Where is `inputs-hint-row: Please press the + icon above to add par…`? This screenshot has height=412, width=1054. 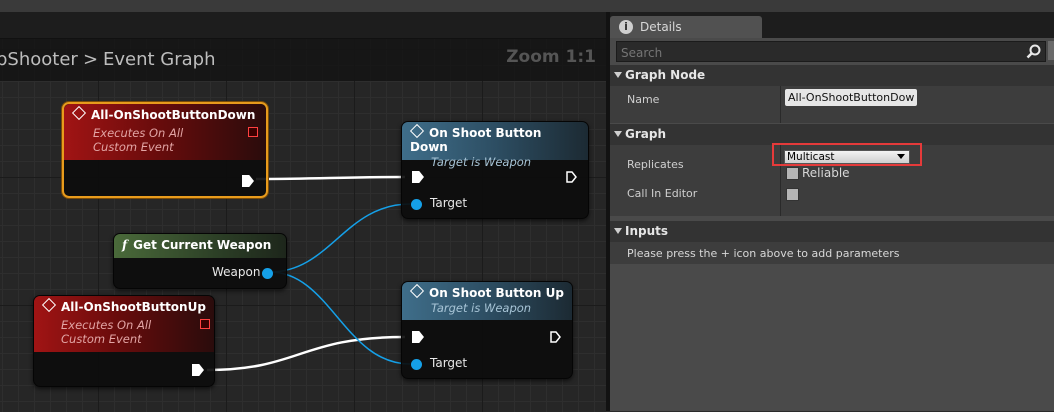
inputs-hint-row: Please press the + icon above to add par… is located at coordinates (832, 253).